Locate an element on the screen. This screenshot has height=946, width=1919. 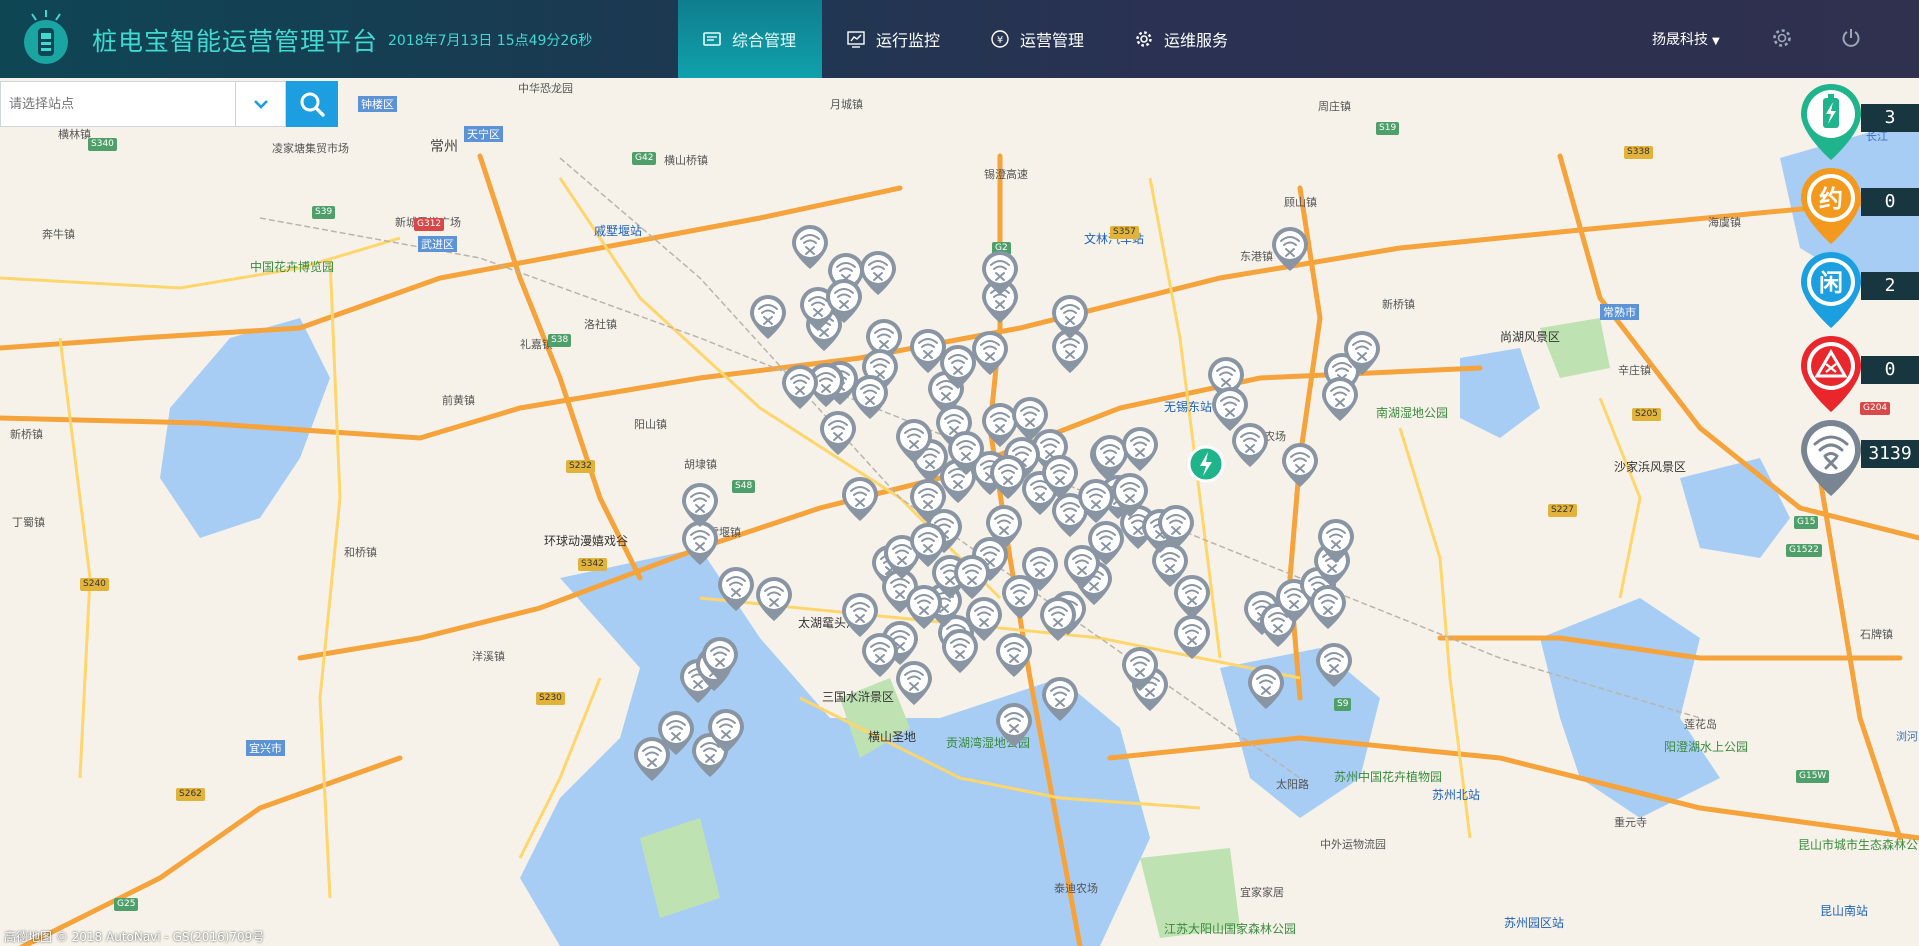
road-label: S357 is located at coordinates (1124, 232).